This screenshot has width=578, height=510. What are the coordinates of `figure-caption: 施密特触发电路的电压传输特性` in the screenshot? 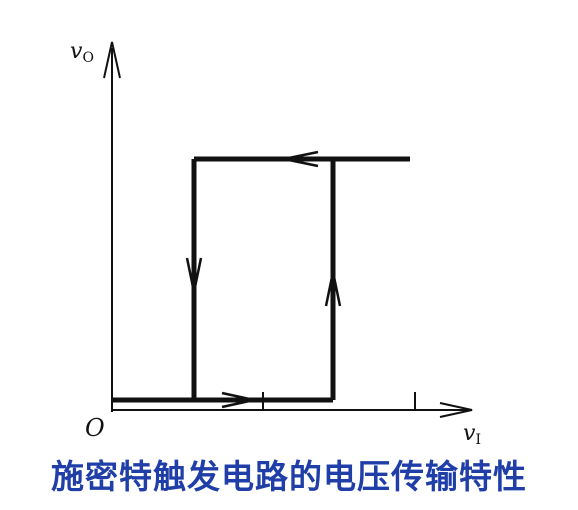 It's located at (289, 476).